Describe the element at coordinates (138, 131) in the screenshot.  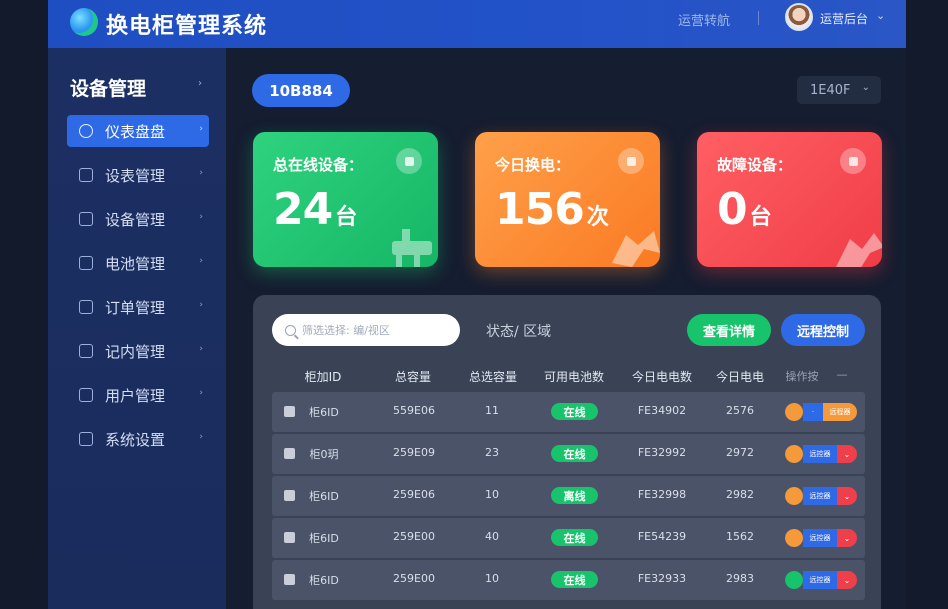
I see `sidebar-item-dashboard: 仪表盘盘 ›` at that location.